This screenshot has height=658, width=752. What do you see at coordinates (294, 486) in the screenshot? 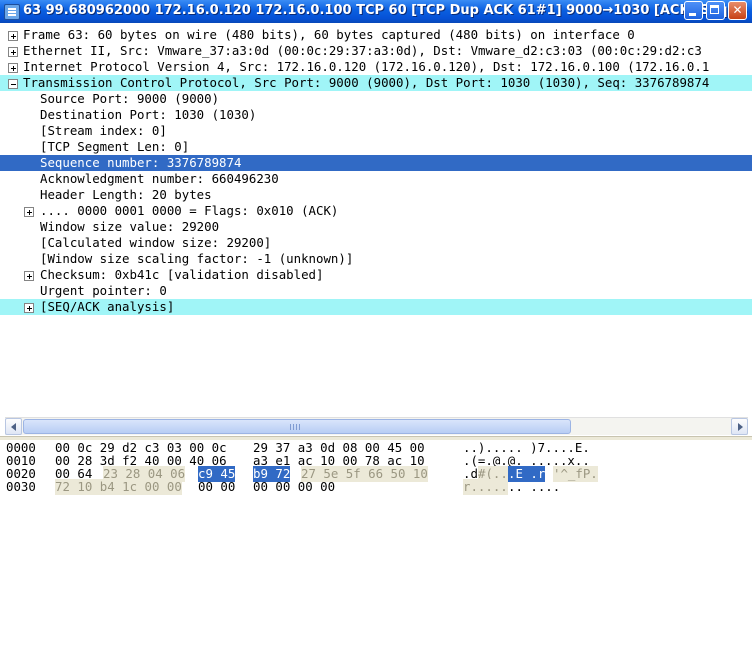
I see `hex-bytes: 00 00 00 00` at bounding box center [294, 486].